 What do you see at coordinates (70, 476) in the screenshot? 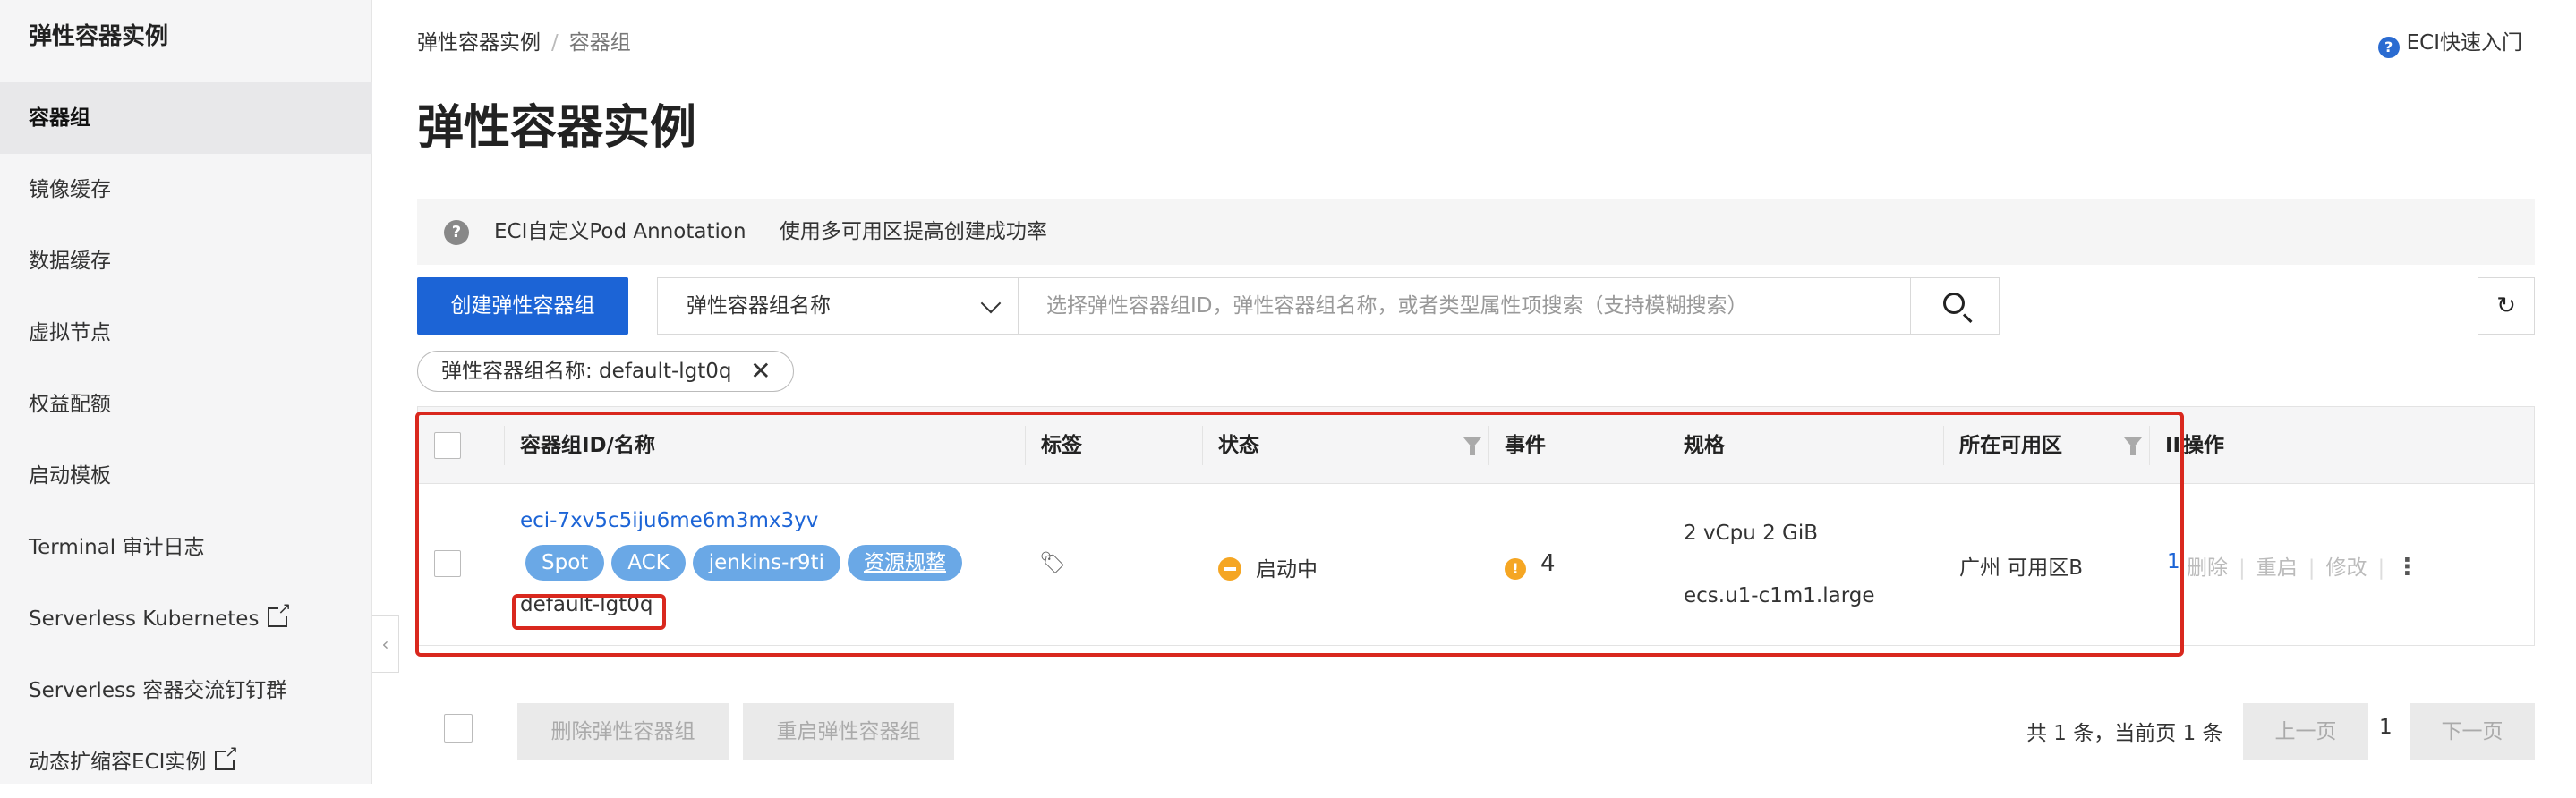
I see `sidebar-item-label: 启动模板` at bounding box center [70, 476].